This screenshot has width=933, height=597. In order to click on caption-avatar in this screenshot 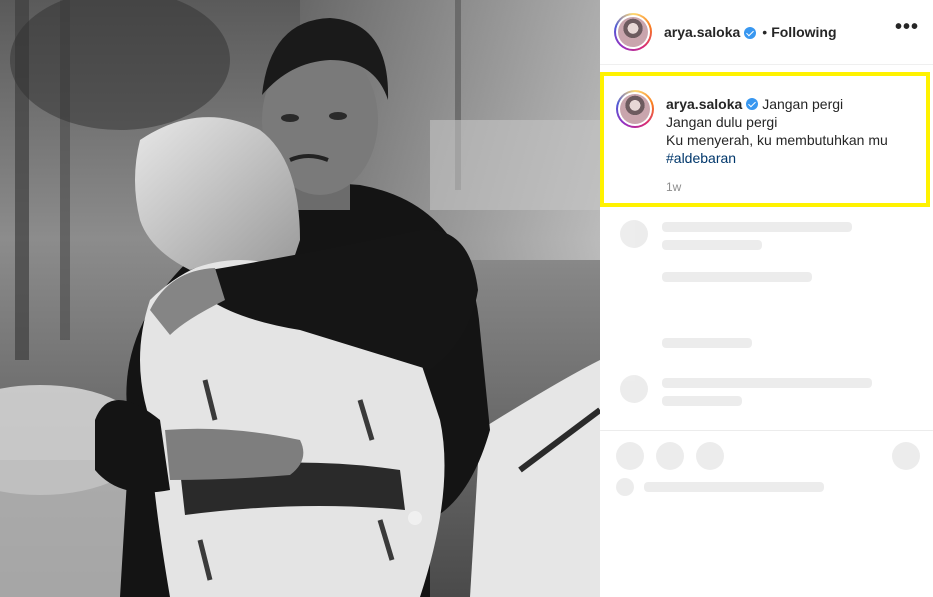, I will do `click(635, 109)`.